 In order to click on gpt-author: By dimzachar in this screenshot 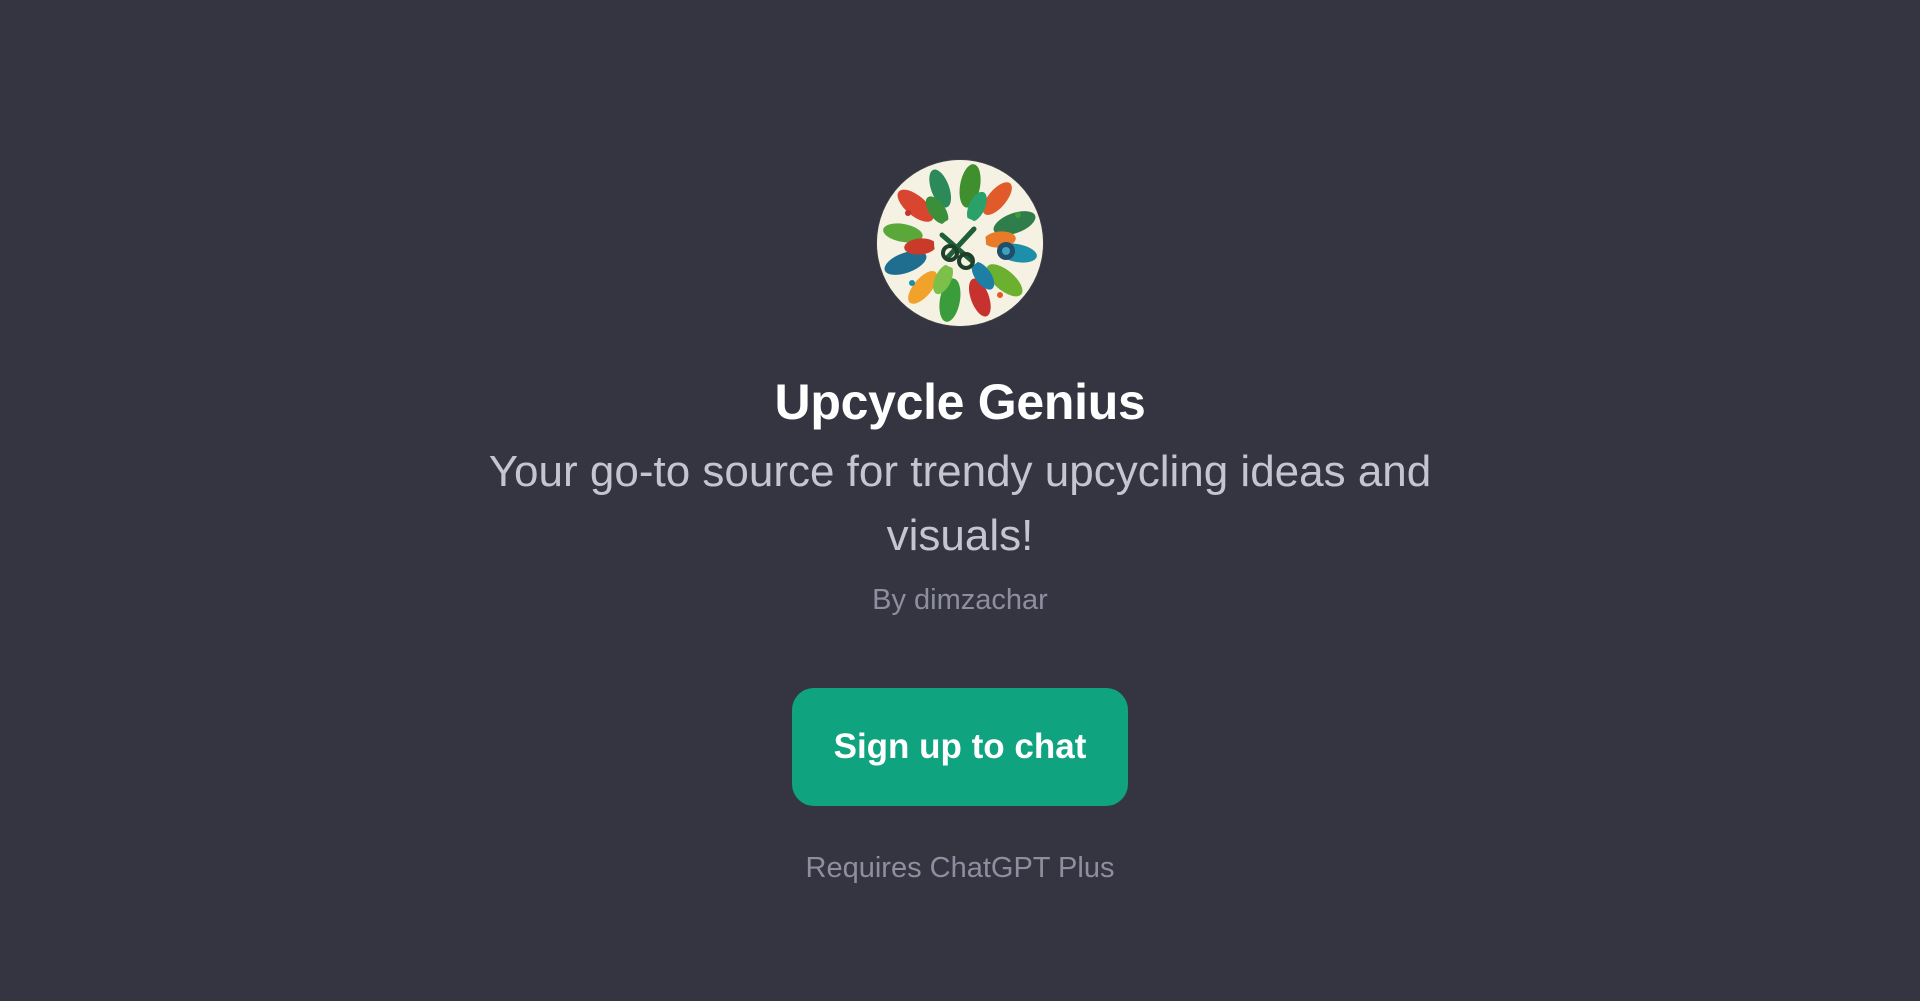, I will do `click(960, 600)`.